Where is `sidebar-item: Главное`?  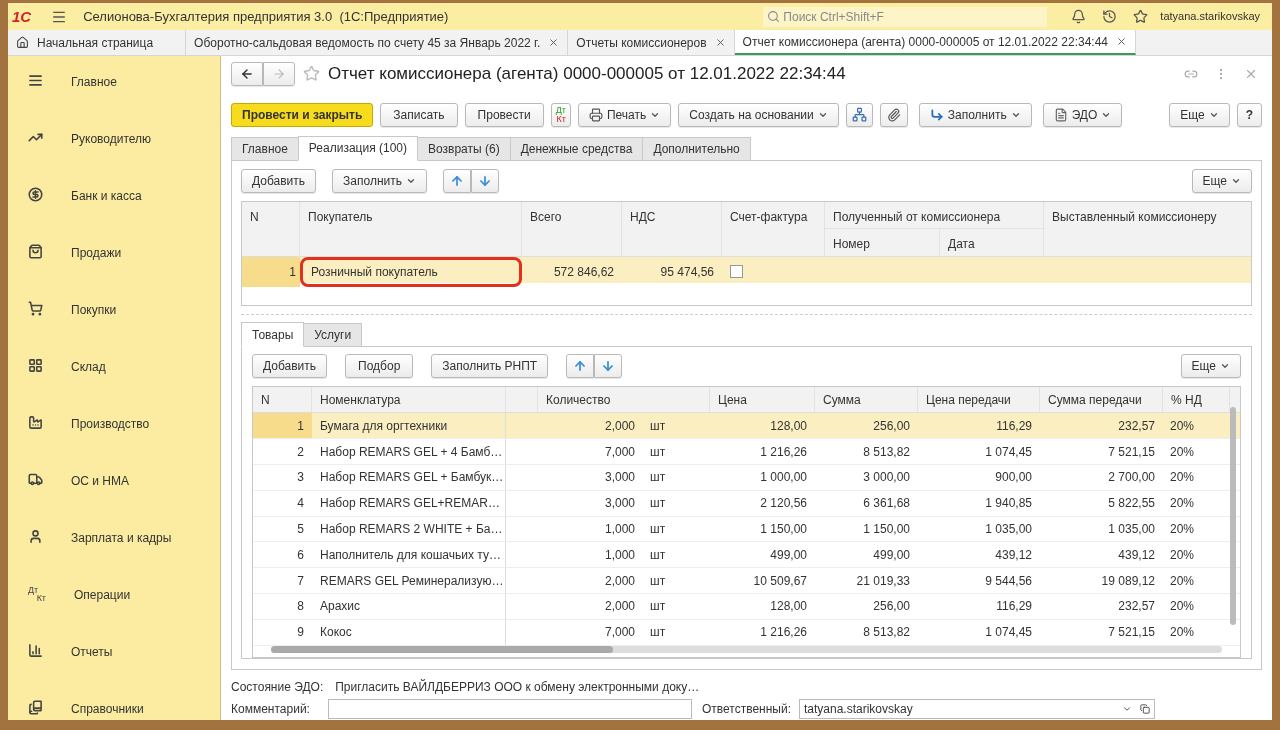 sidebar-item: Главное is located at coordinates (114, 101).